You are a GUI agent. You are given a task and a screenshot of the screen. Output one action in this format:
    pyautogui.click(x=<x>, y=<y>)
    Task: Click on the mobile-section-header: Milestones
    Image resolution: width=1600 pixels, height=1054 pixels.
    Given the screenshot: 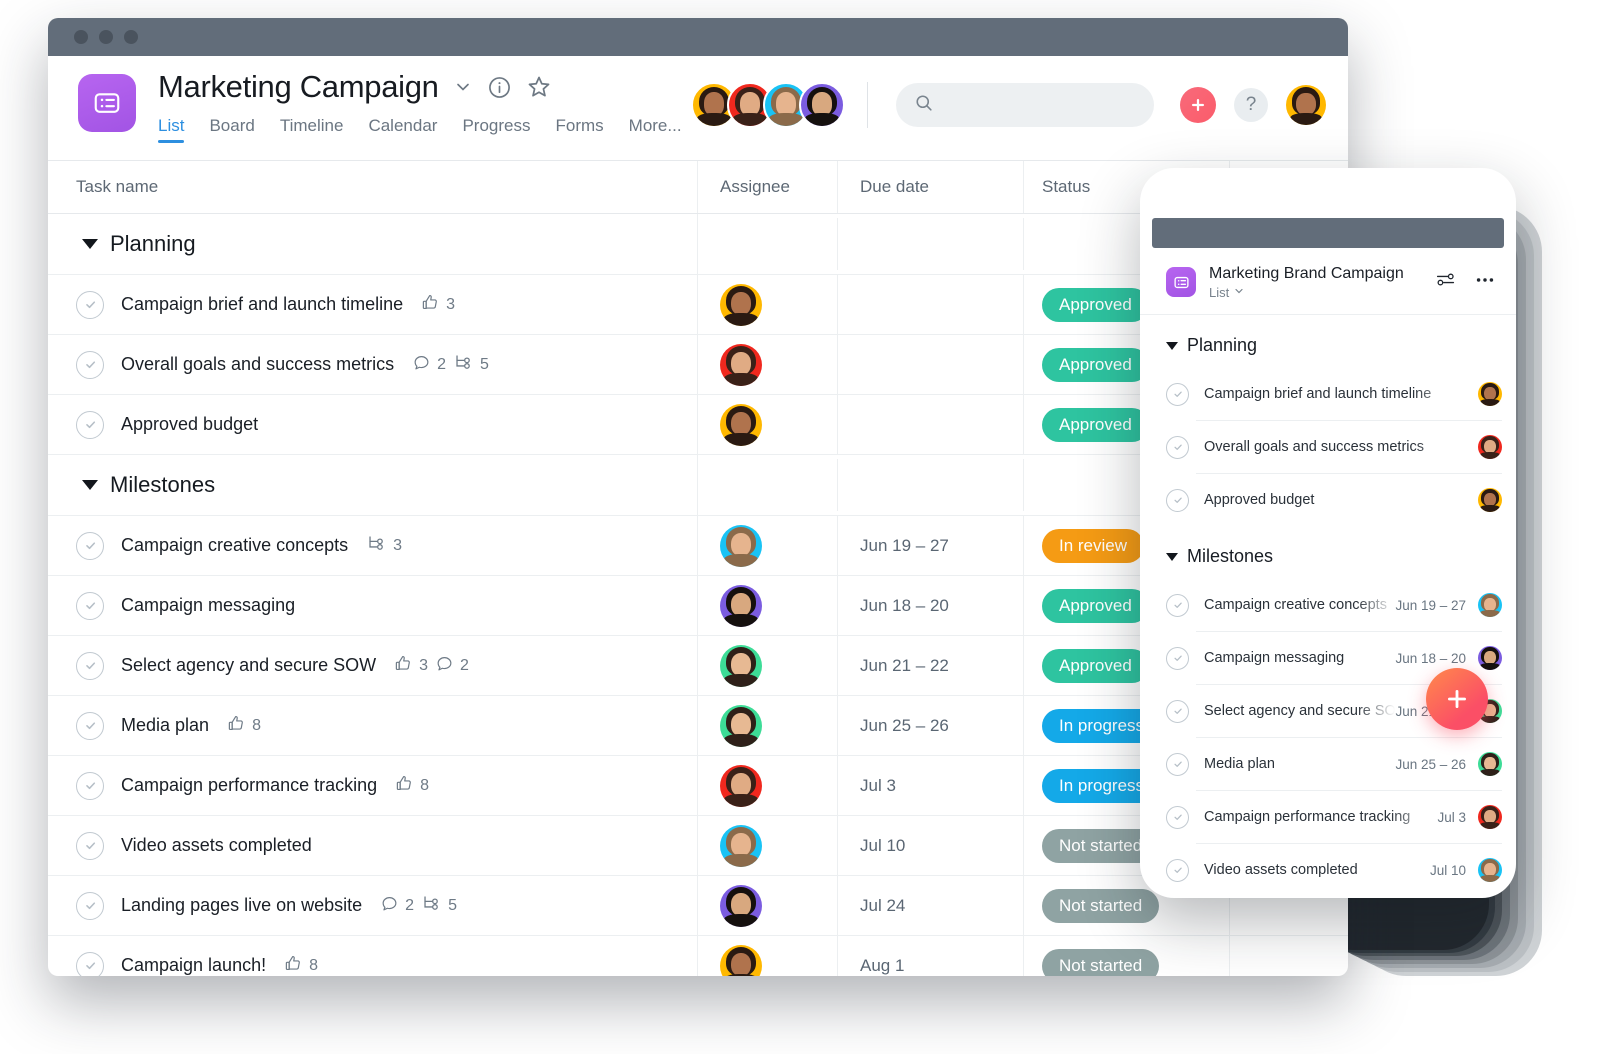 What is the action you would take?
    pyautogui.click(x=1328, y=552)
    